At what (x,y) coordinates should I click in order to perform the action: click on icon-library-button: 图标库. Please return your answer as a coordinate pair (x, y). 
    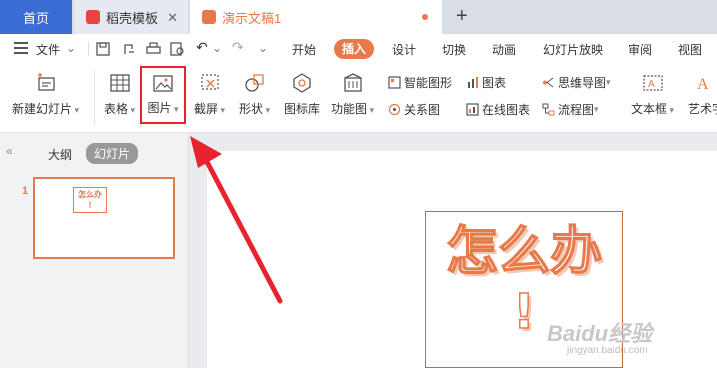
    Looking at the image, I should click on (302, 94).